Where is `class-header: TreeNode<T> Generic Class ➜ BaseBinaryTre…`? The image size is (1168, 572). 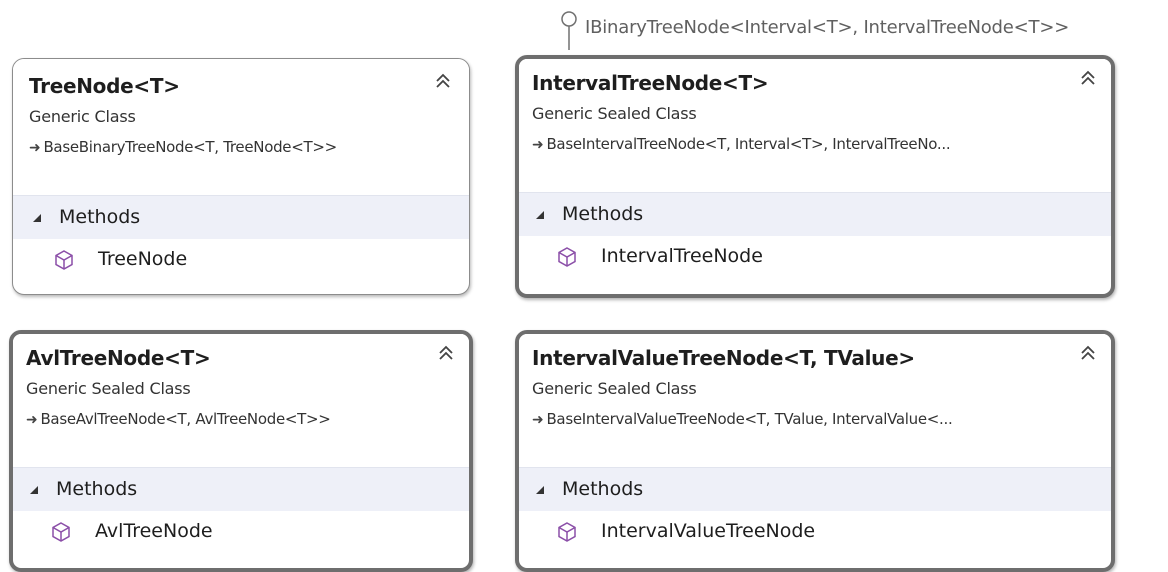 class-header: TreeNode<T> Generic Class ➜ BaseBinaryTre… is located at coordinates (241, 127).